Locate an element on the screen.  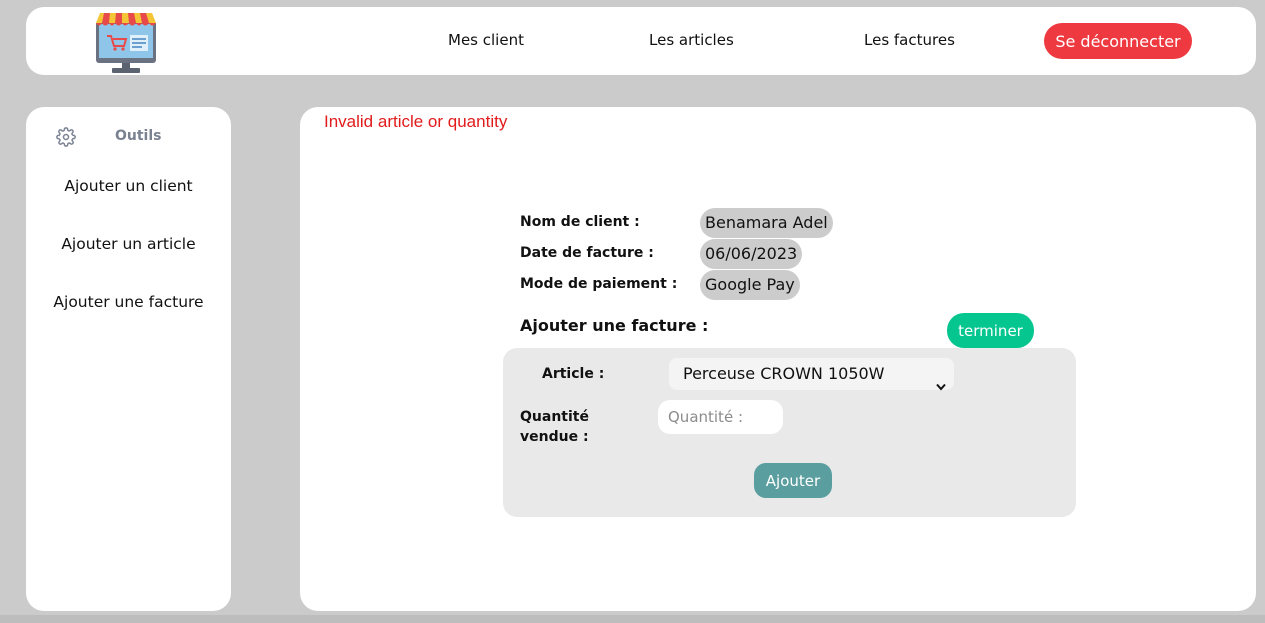
sidebar-item-add-client: Ajouter un client is located at coordinates (128, 186).